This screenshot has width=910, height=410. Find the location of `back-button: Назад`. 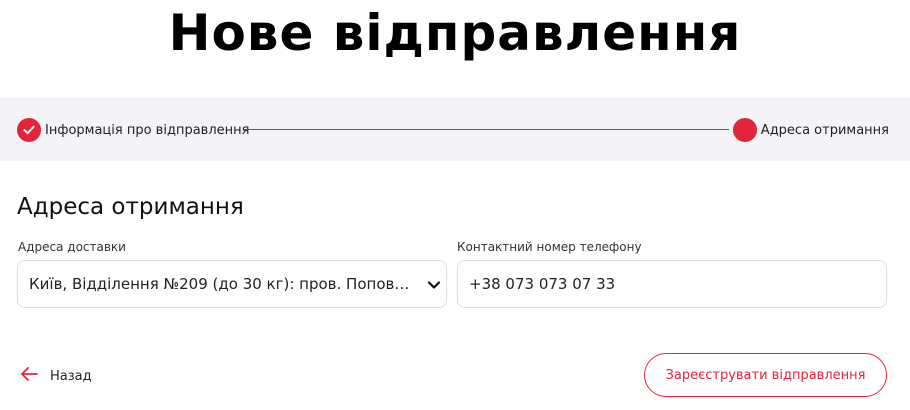

back-button: Назад is located at coordinates (56, 376).